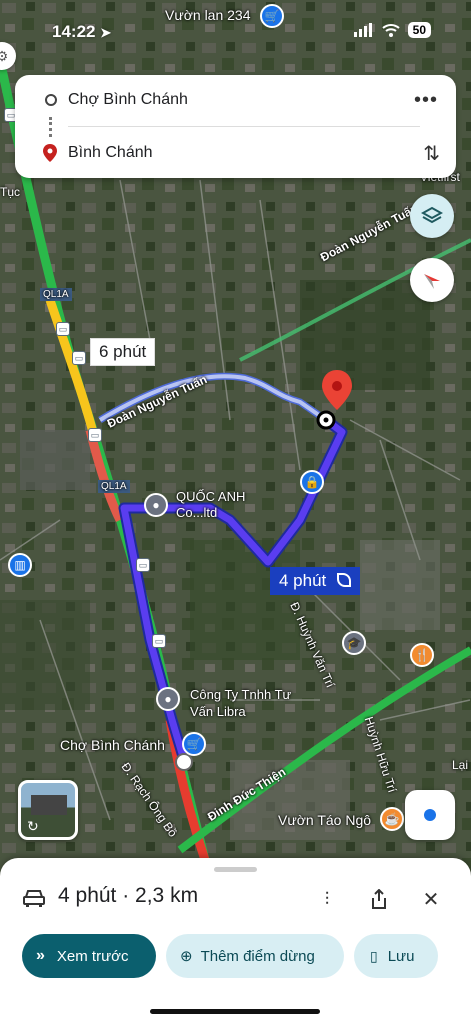 Image resolution: width=471 pixels, height=1024 pixels. Describe the element at coordinates (211, 504) in the screenshot. I see `map-label-quoc-anh: QUỐC ANH Co...ltd` at that location.